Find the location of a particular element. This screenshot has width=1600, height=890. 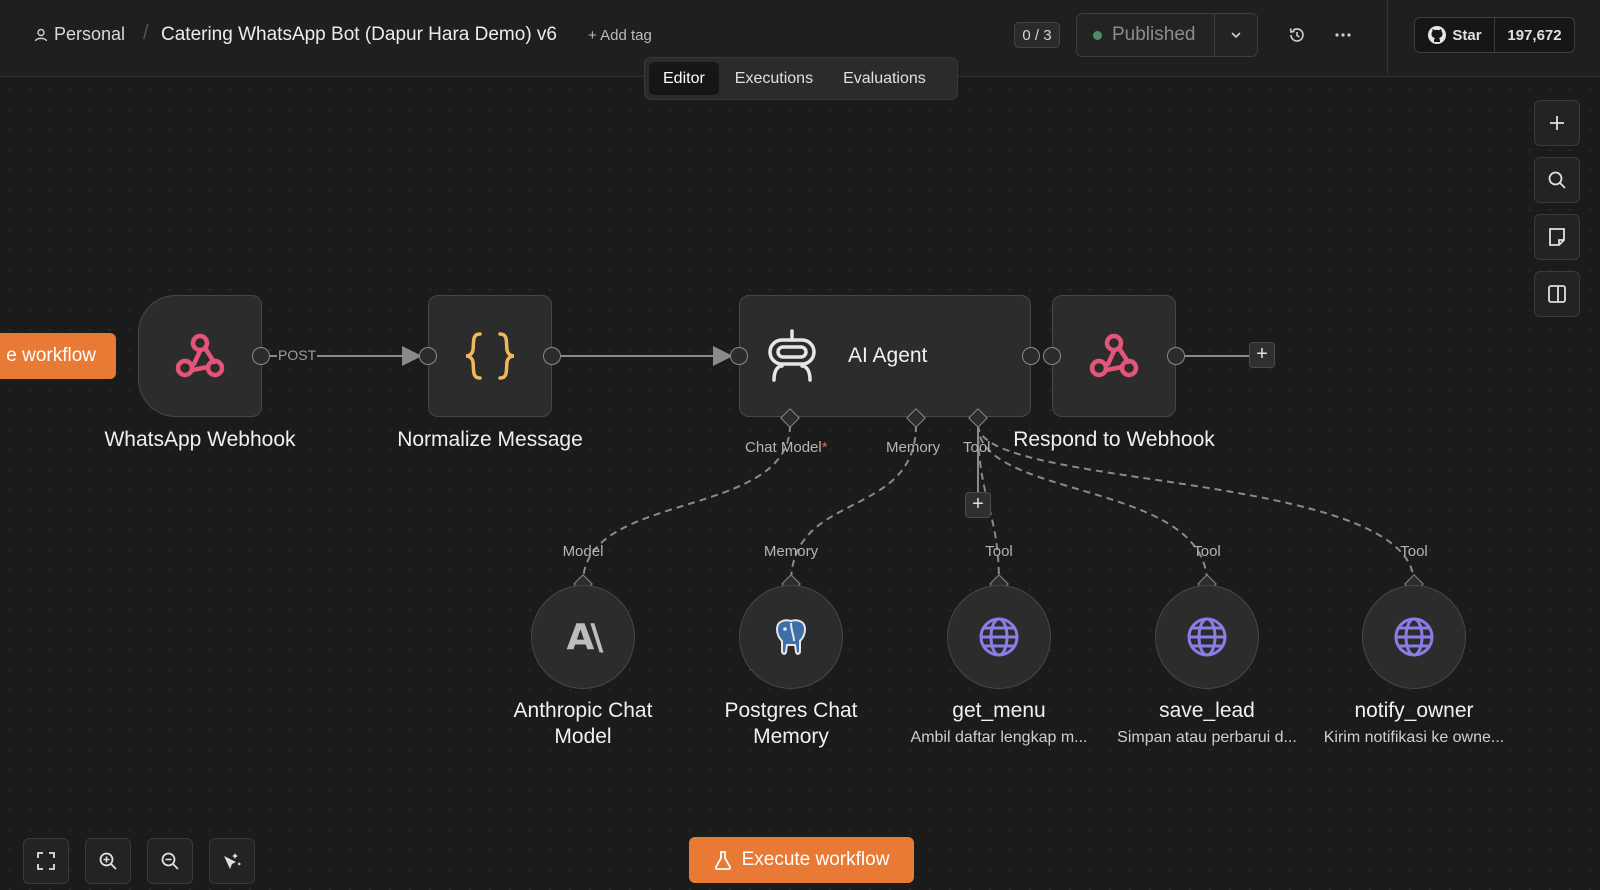

node-normalize-message is located at coordinates (490, 356).